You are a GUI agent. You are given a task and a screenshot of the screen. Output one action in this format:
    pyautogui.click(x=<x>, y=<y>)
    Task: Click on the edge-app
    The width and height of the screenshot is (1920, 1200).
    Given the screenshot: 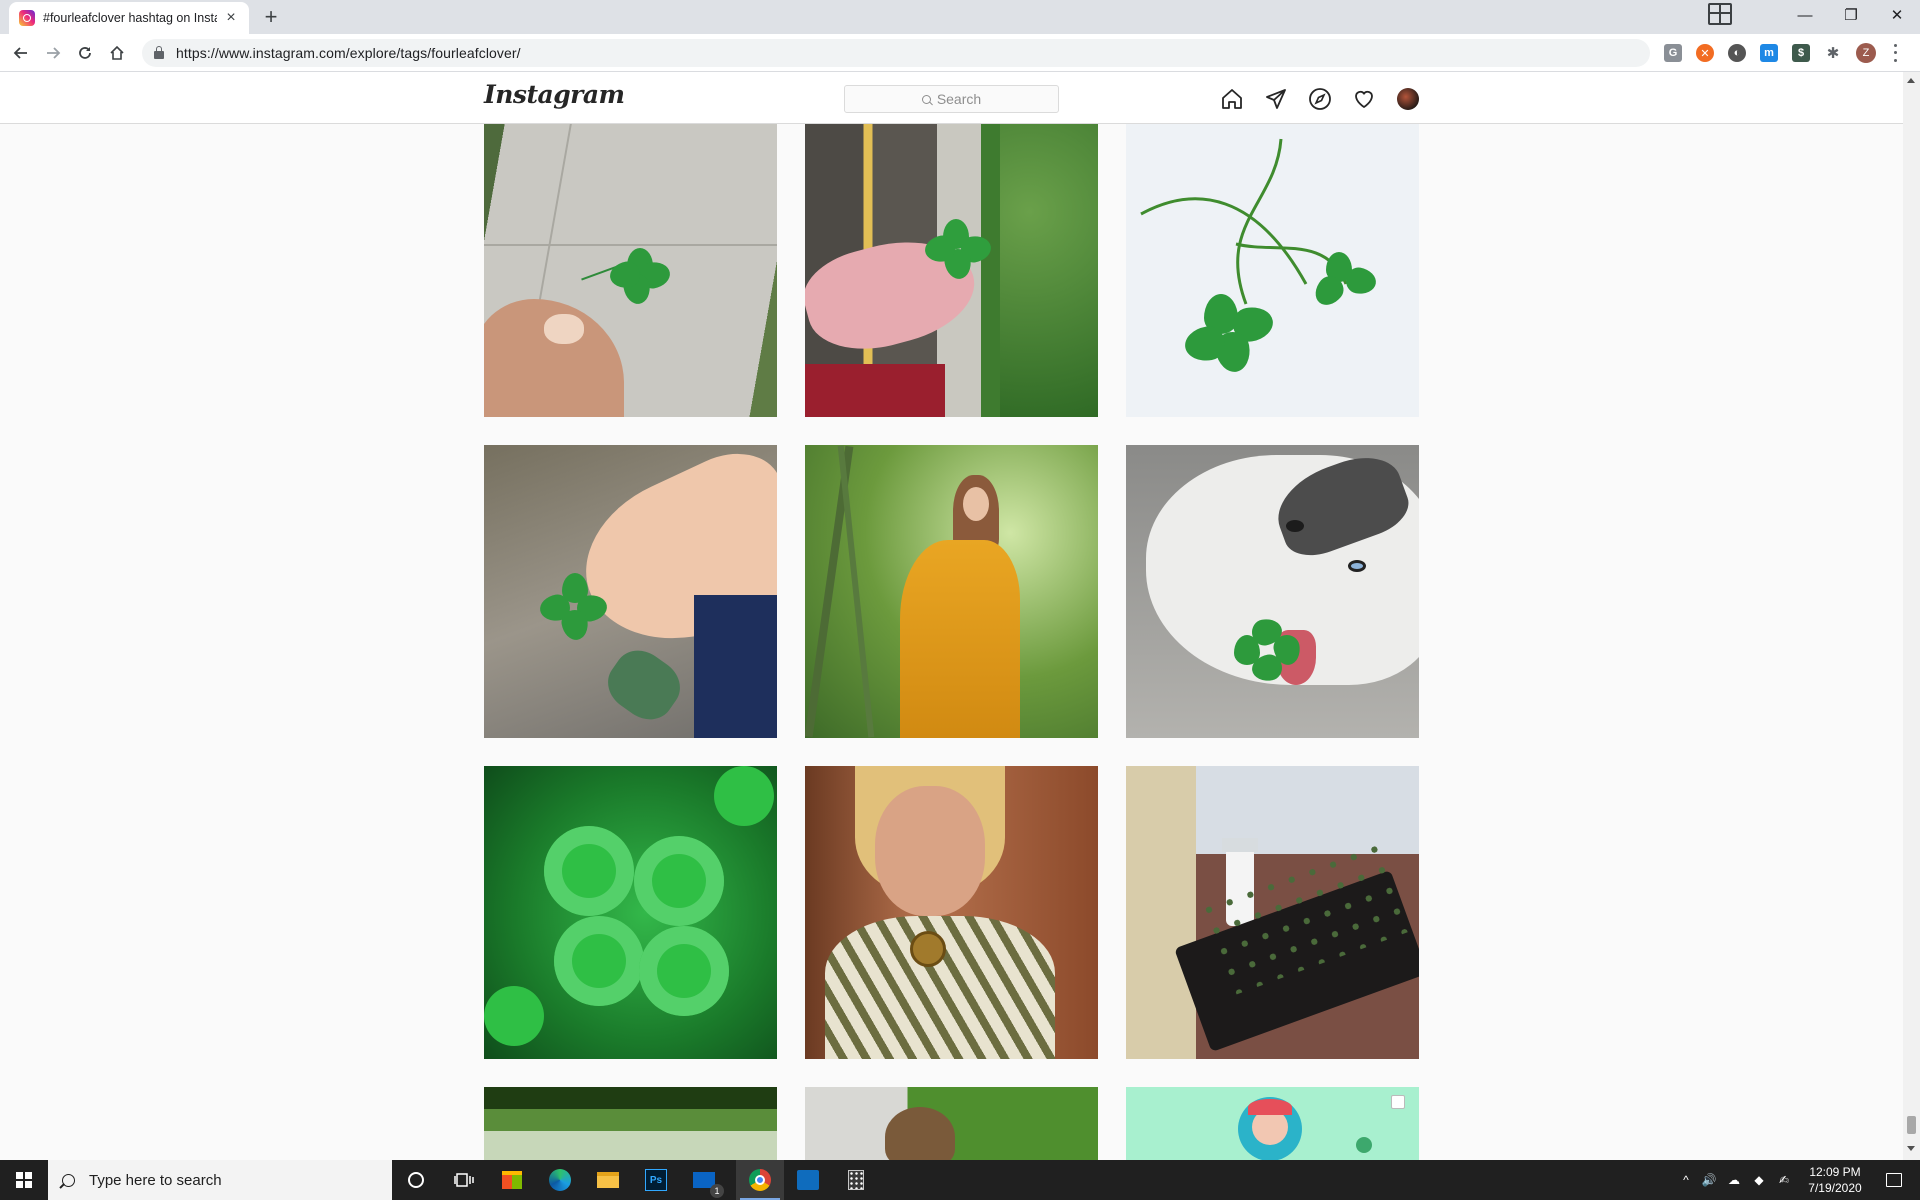 What is the action you would take?
    pyautogui.click(x=560, y=1180)
    